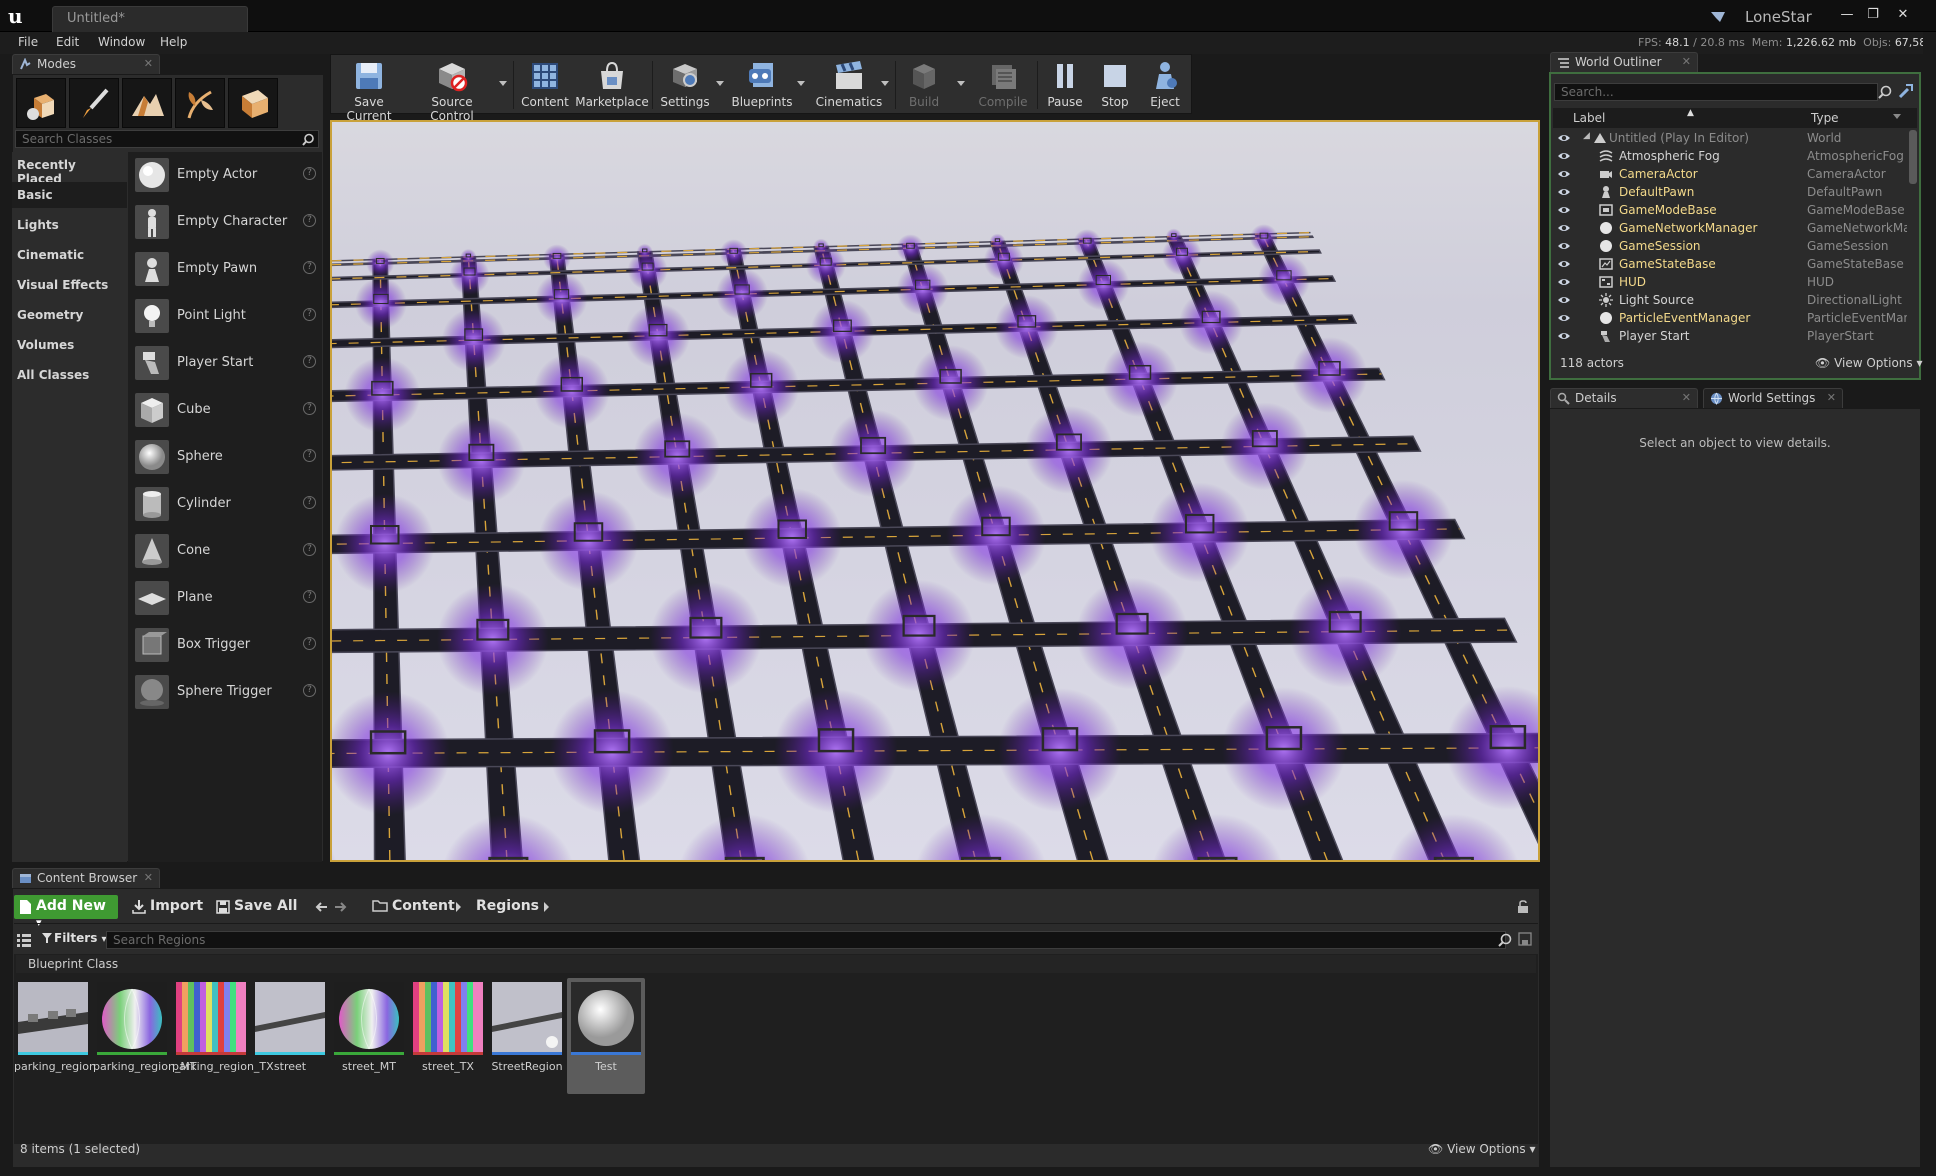 The image size is (1936, 1176). Describe the element at coordinates (290, 1036) in the screenshot. I see `asset-tile: street` at that location.